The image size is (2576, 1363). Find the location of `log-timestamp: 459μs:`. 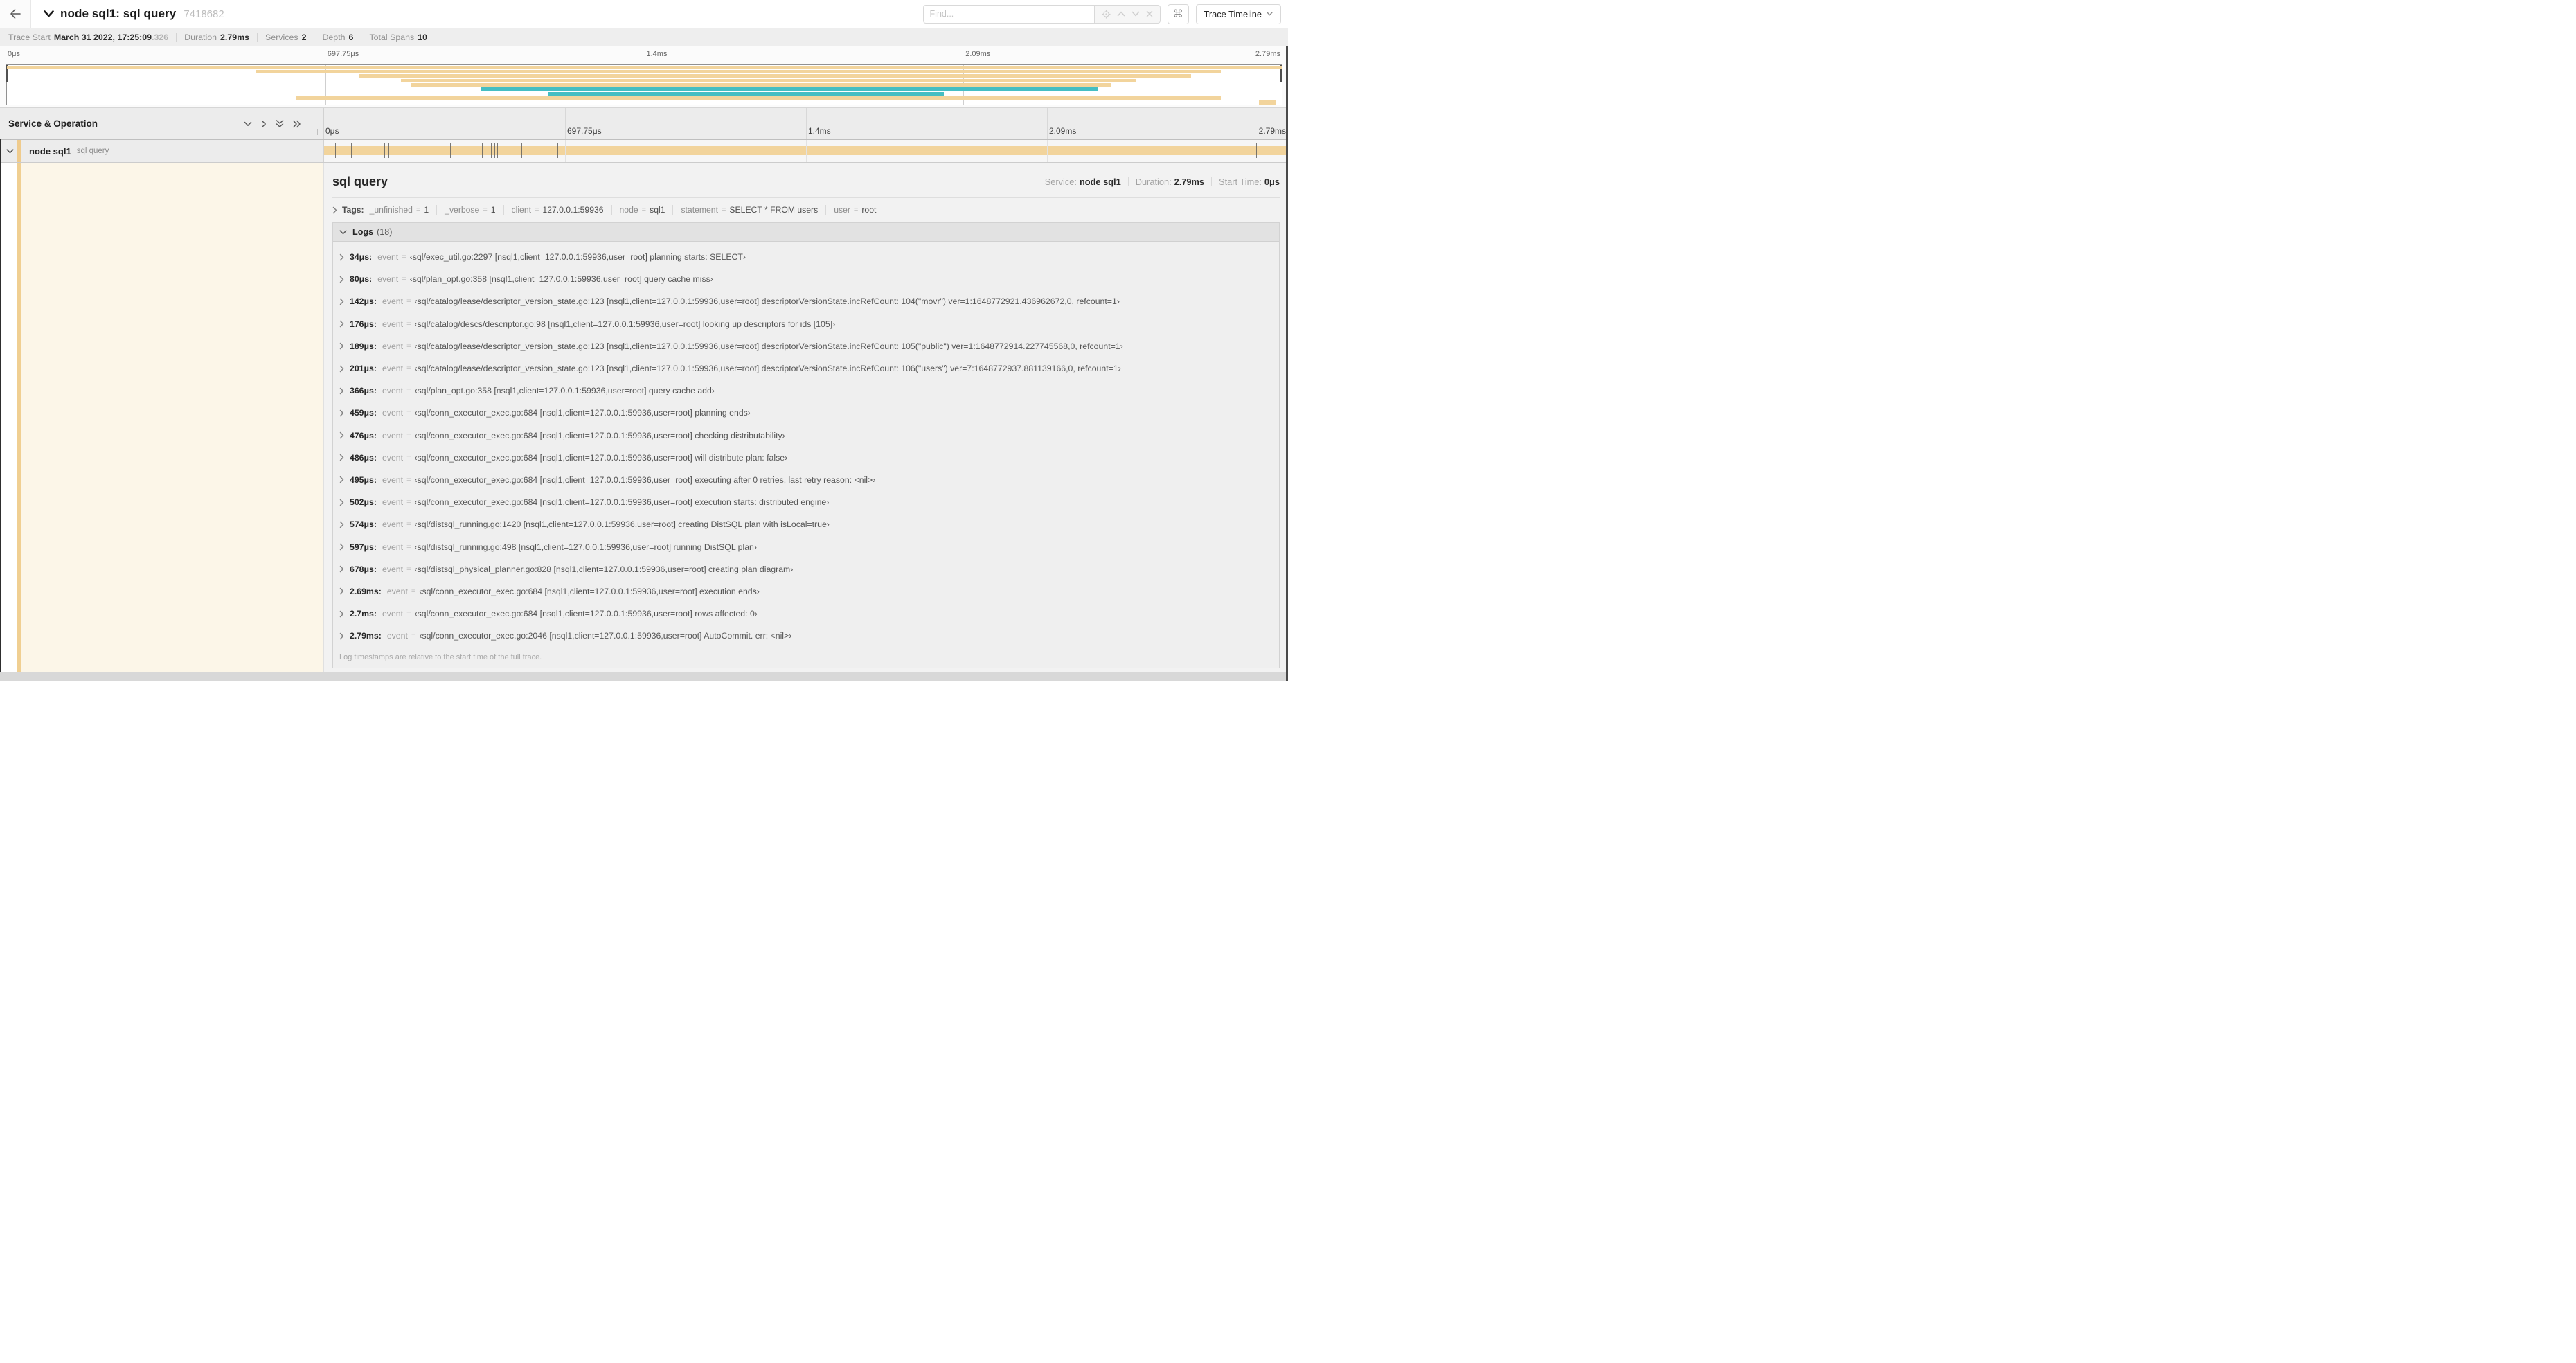

log-timestamp: 459μs: is located at coordinates (363, 413).